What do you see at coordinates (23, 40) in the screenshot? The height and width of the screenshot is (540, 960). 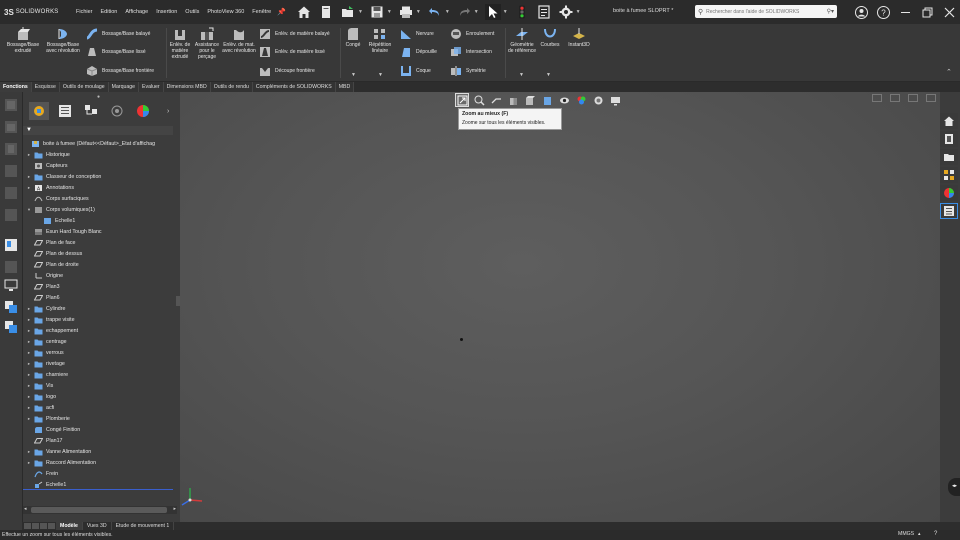 I see `boss-extrude-button: Bossage/Base extrudé` at bounding box center [23, 40].